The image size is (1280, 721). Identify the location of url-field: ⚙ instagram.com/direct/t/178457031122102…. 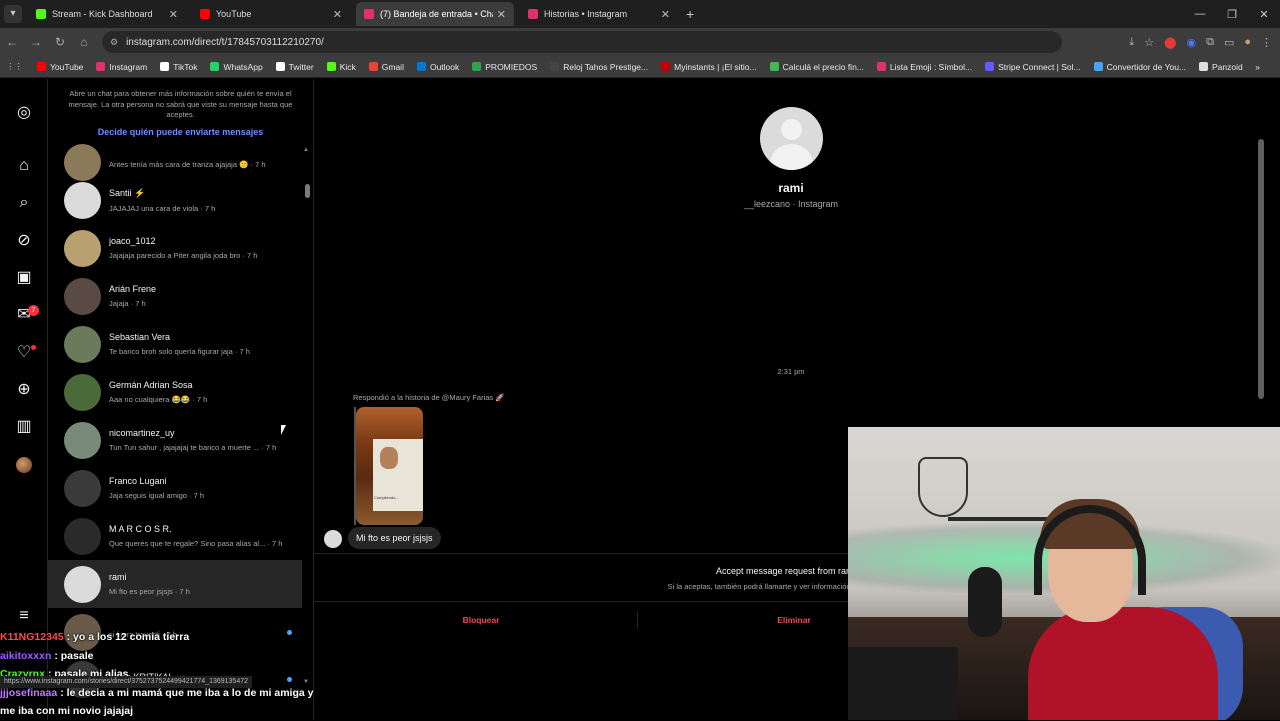
(582, 42).